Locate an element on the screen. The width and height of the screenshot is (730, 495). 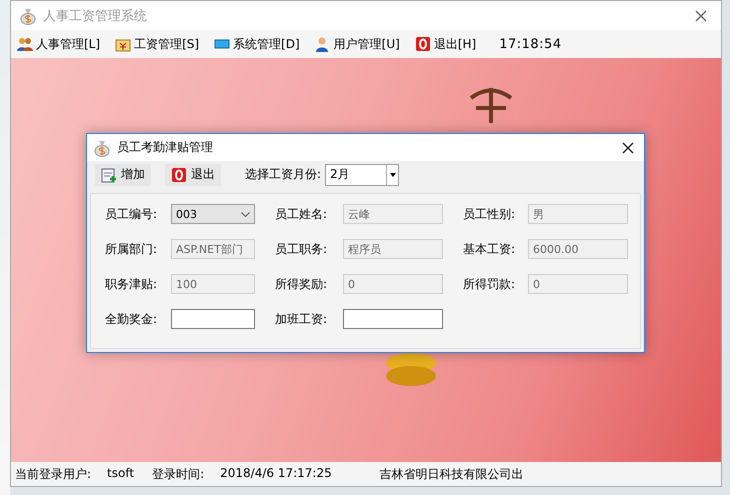
field-label: 员工姓名: is located at coordinates (301, 214).